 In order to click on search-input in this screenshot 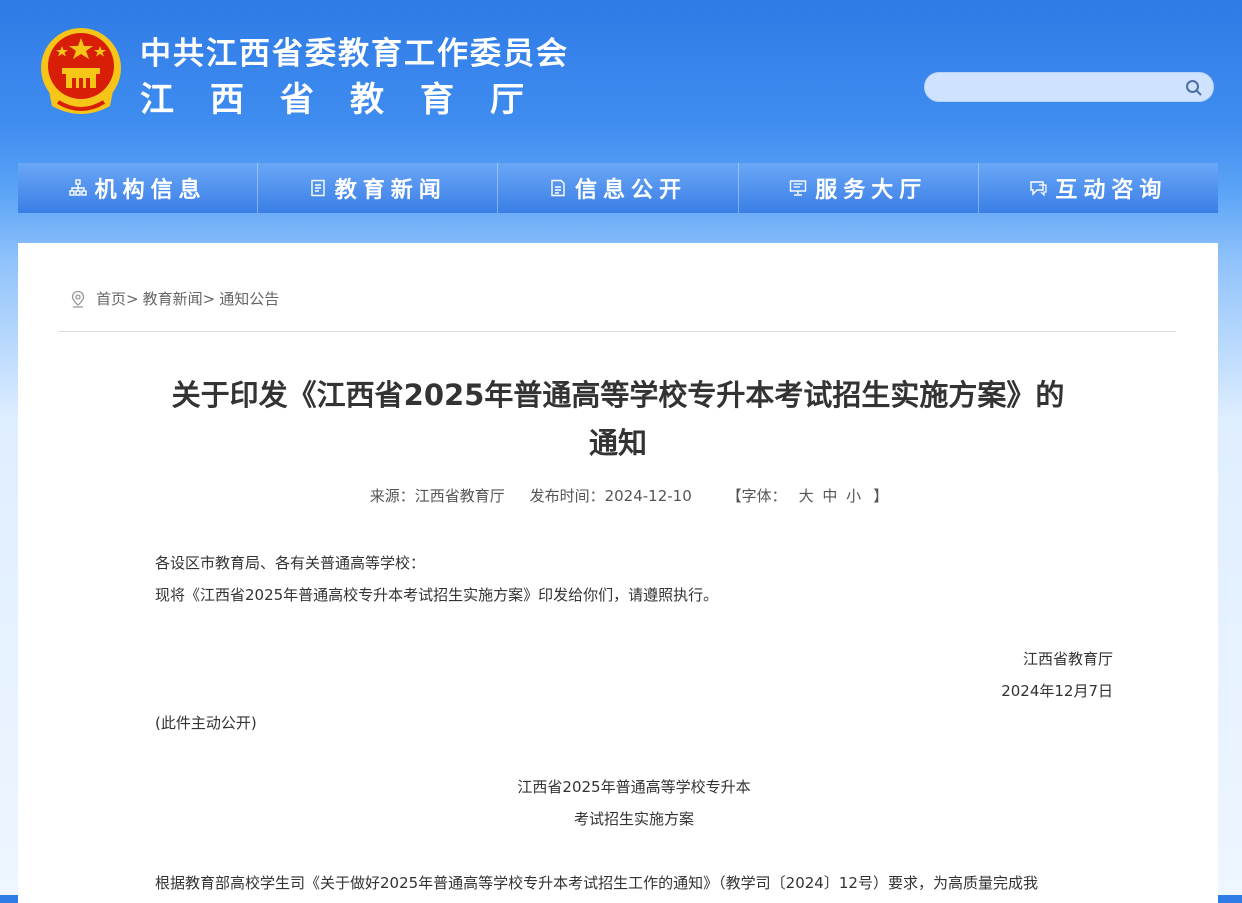, I will do `click(1061, 88)`.